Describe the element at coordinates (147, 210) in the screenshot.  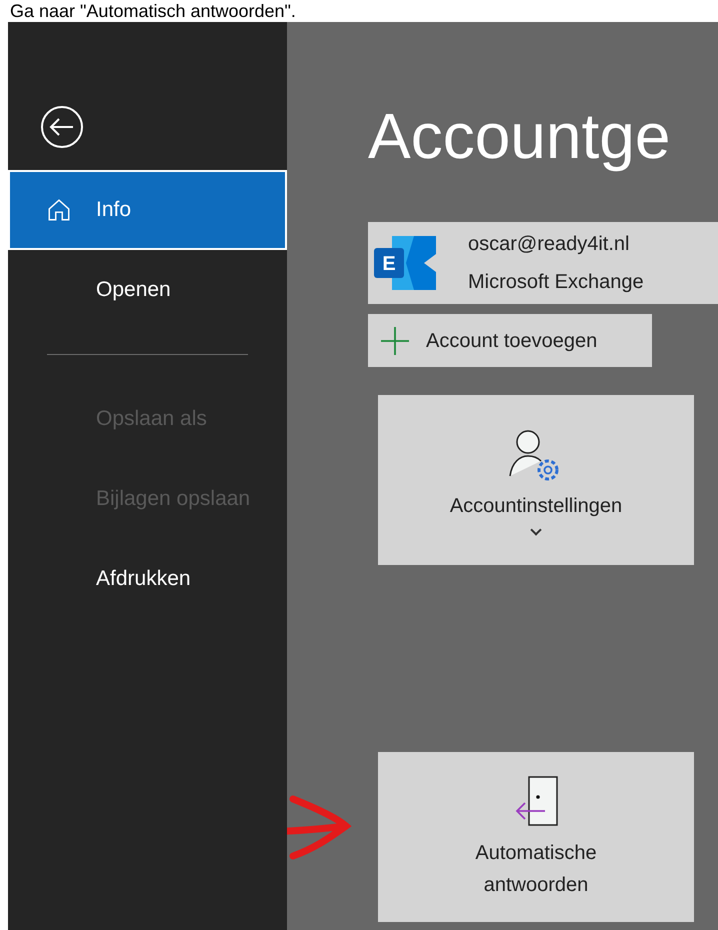
I see `sidebar-item: Info` at that location.